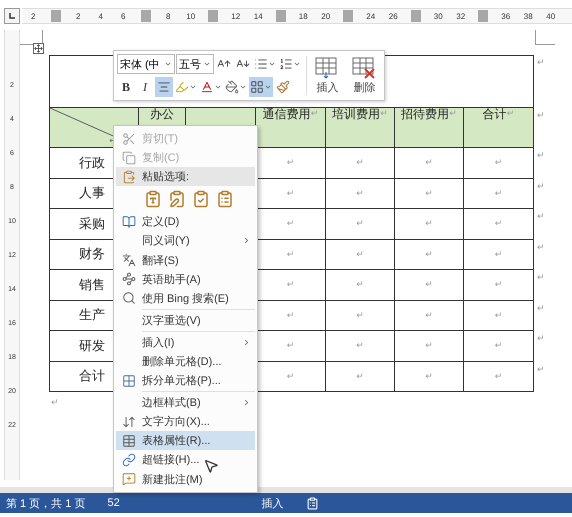 This screenshot has width=572, height=517. Describe the element at coordinates (129, 479) in the screenshot. I see `comment-icon` at that location.